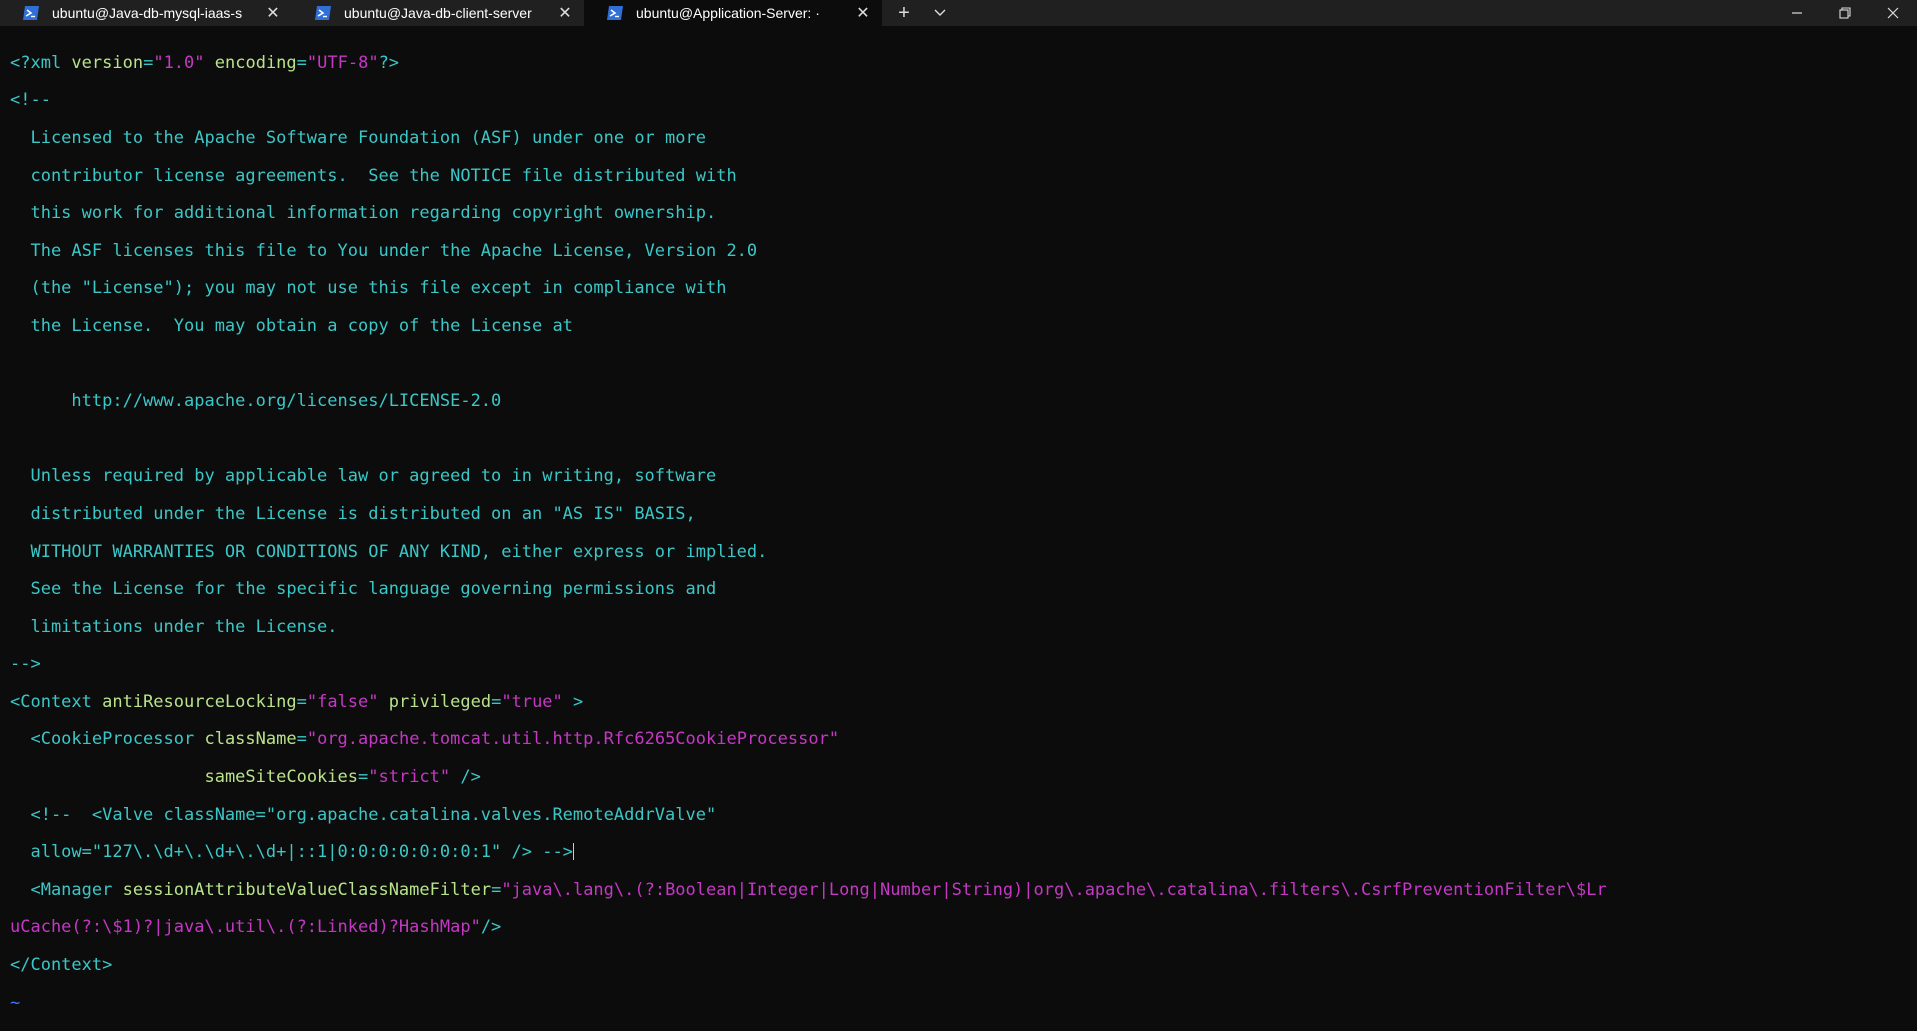 This screenshot has width=1917, height=1031. I want to click on context-close-tag: </Context>, so click(61, 965).